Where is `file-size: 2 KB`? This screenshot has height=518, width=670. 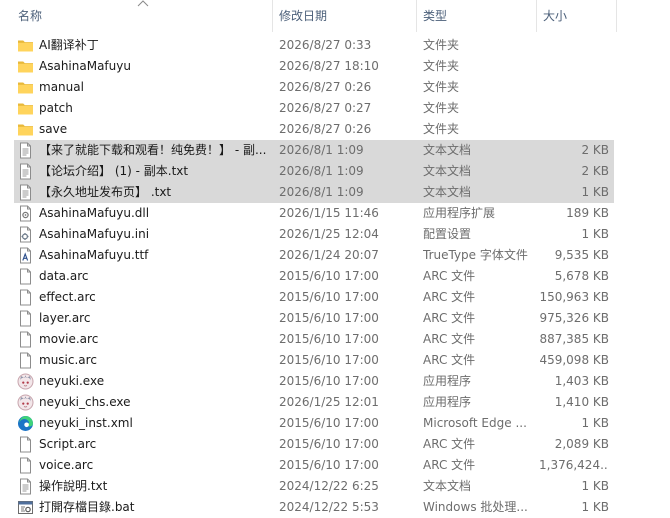 file-size: 2 KB is located at coordinates (595, 171).